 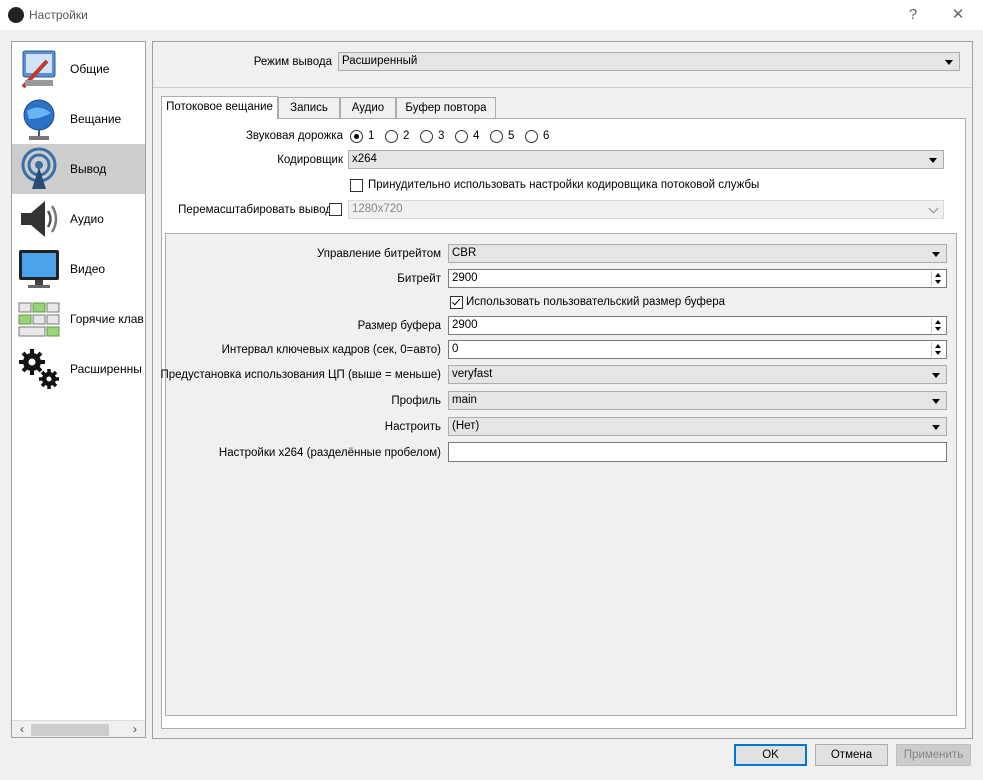 I want to click on sidebar-item-video: Видео, so click(x=78, y=269).